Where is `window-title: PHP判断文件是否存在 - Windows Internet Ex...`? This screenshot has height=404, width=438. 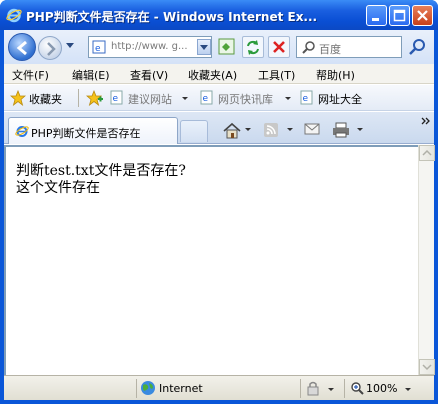 window-title: PHP判断文件是否存在 - Windows Internet Ex... is located at coordinates (172, 17).